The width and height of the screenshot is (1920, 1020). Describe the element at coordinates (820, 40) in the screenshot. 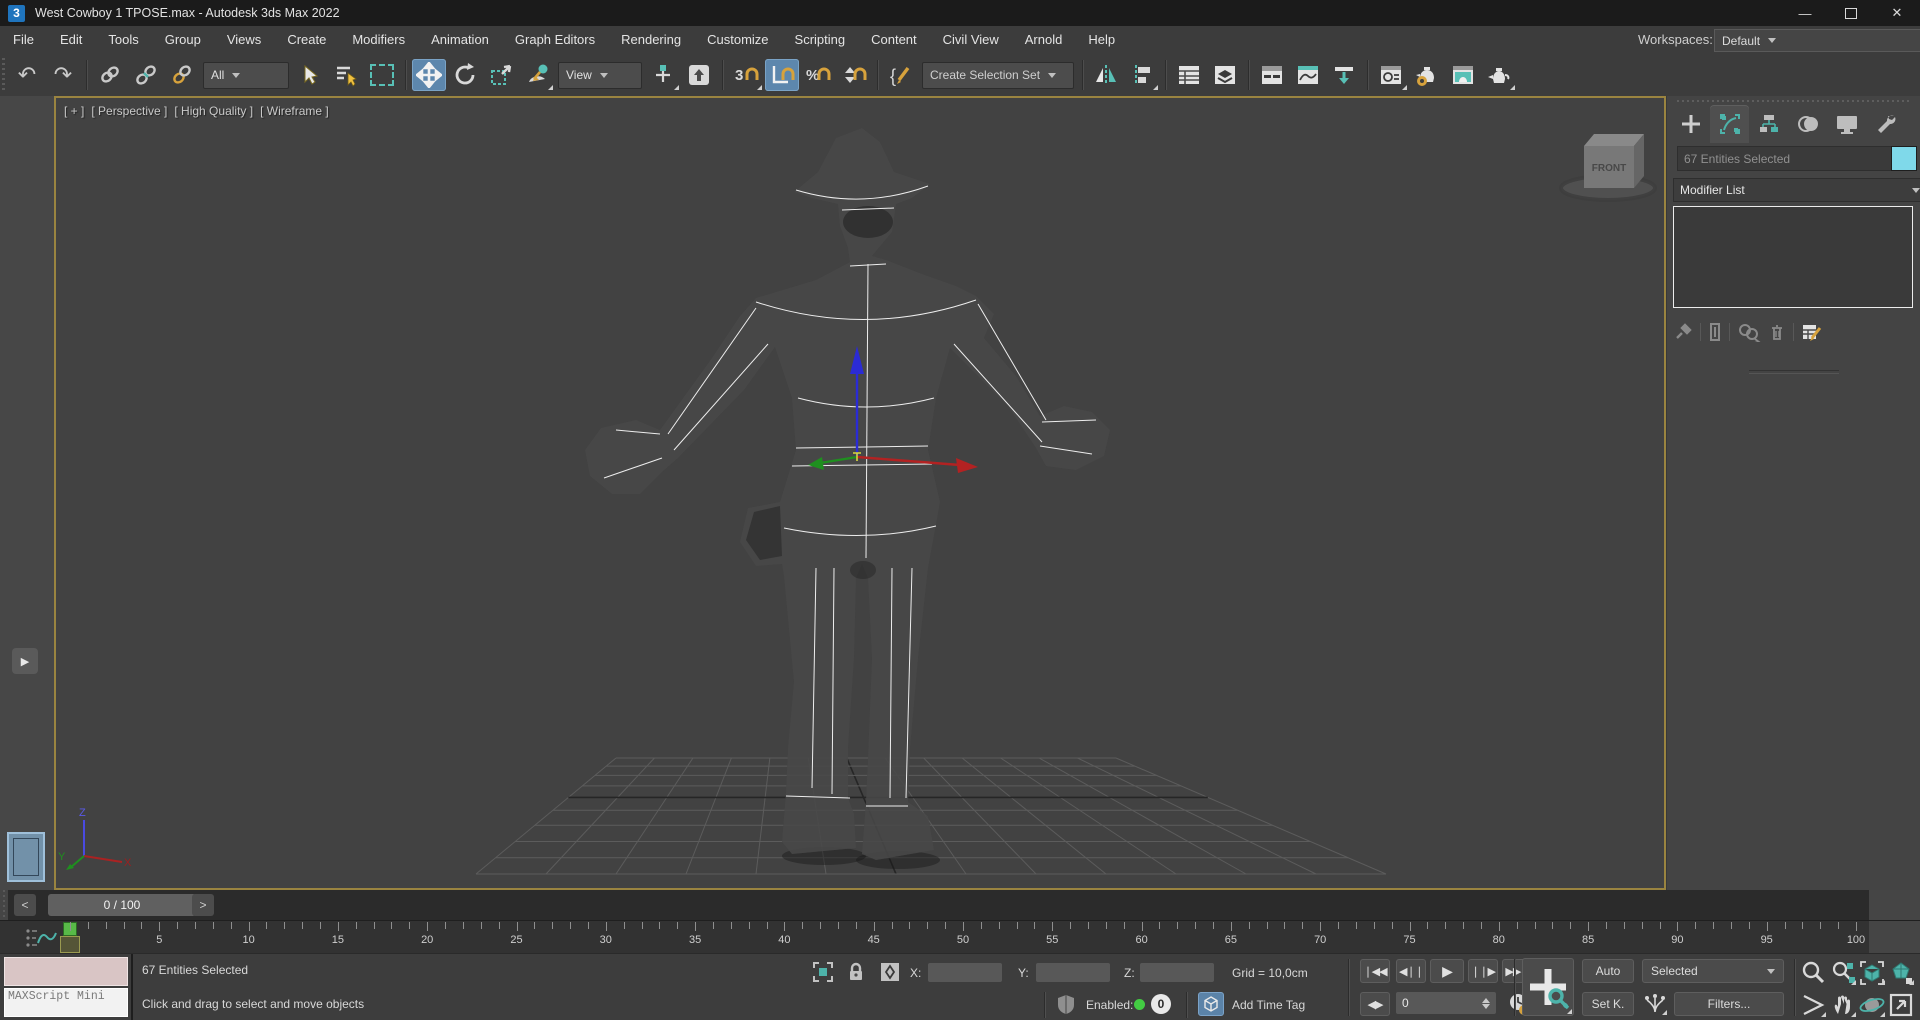

I see `menu-item-scripting: Scripting` at that location.